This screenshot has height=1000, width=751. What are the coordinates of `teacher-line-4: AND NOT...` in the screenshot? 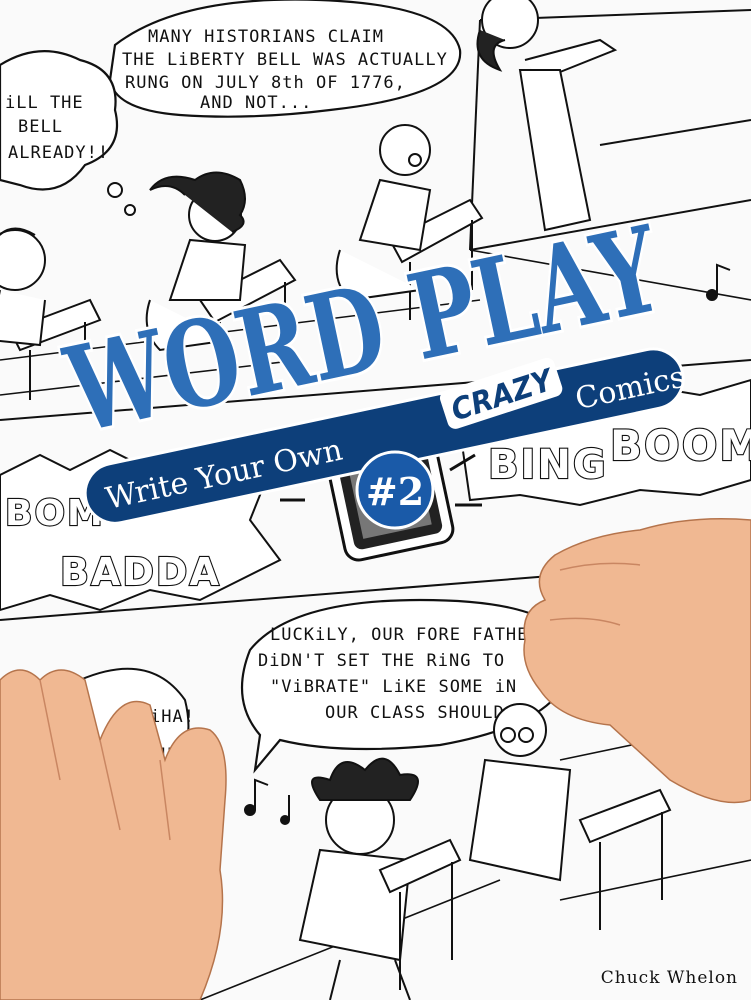 It's located at (256, 103).